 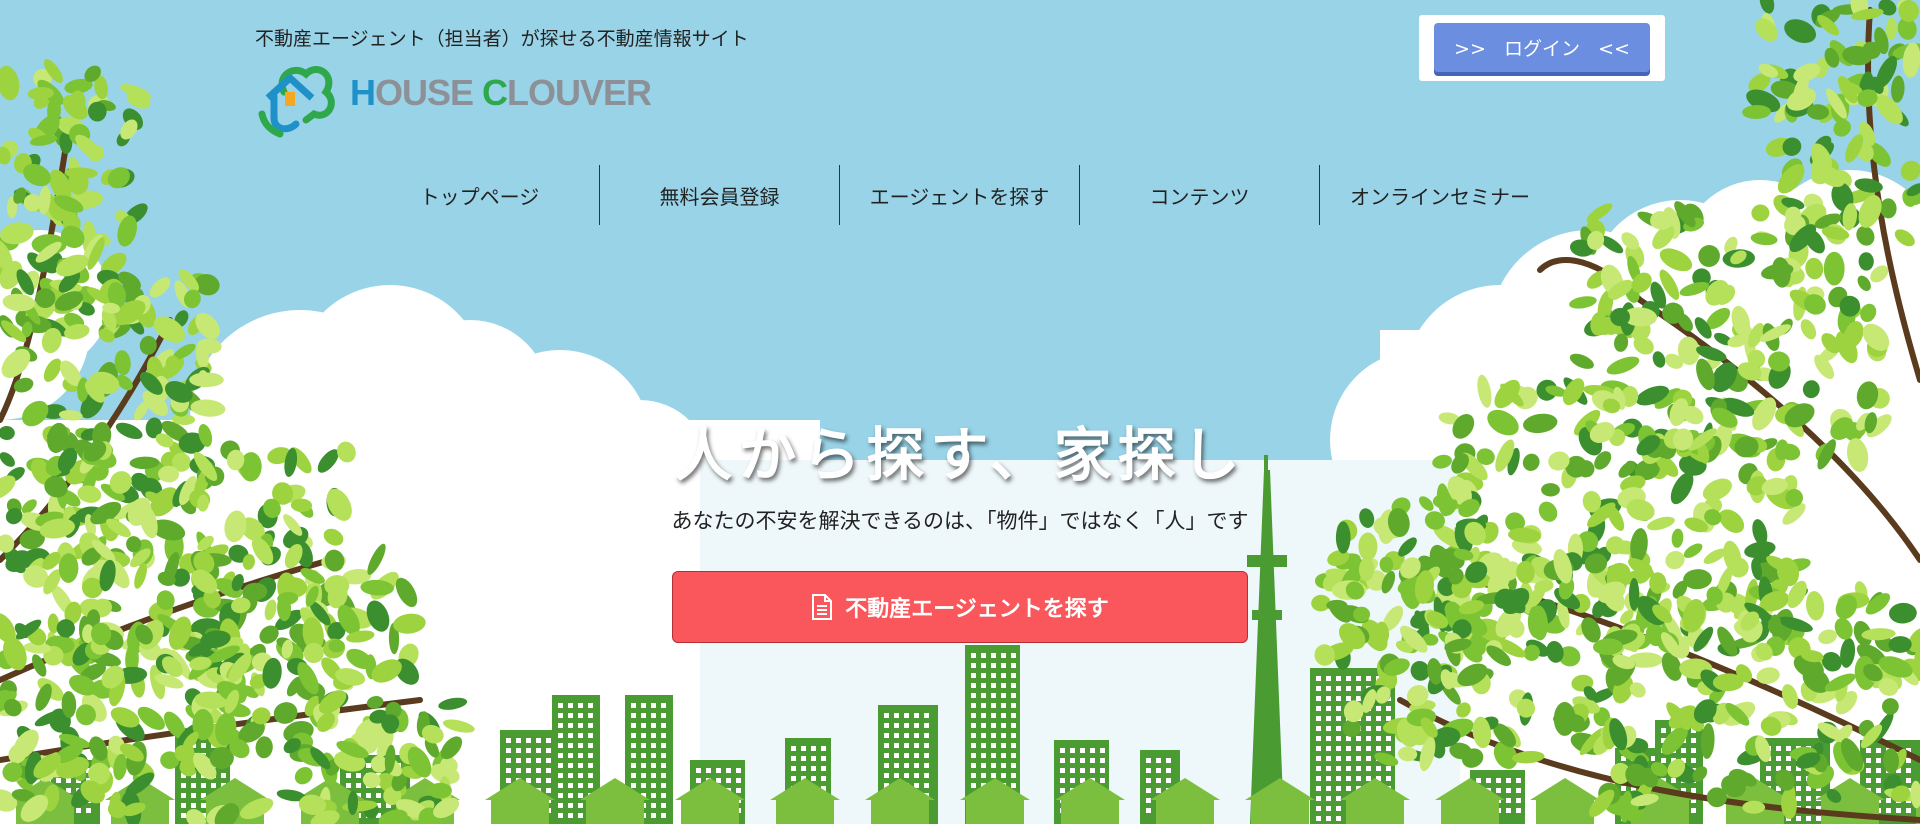 What do you see at coordinates (296, 102) in the screenshot?
I see `house-clover-logo-icon` at bounding box center [296, 102].